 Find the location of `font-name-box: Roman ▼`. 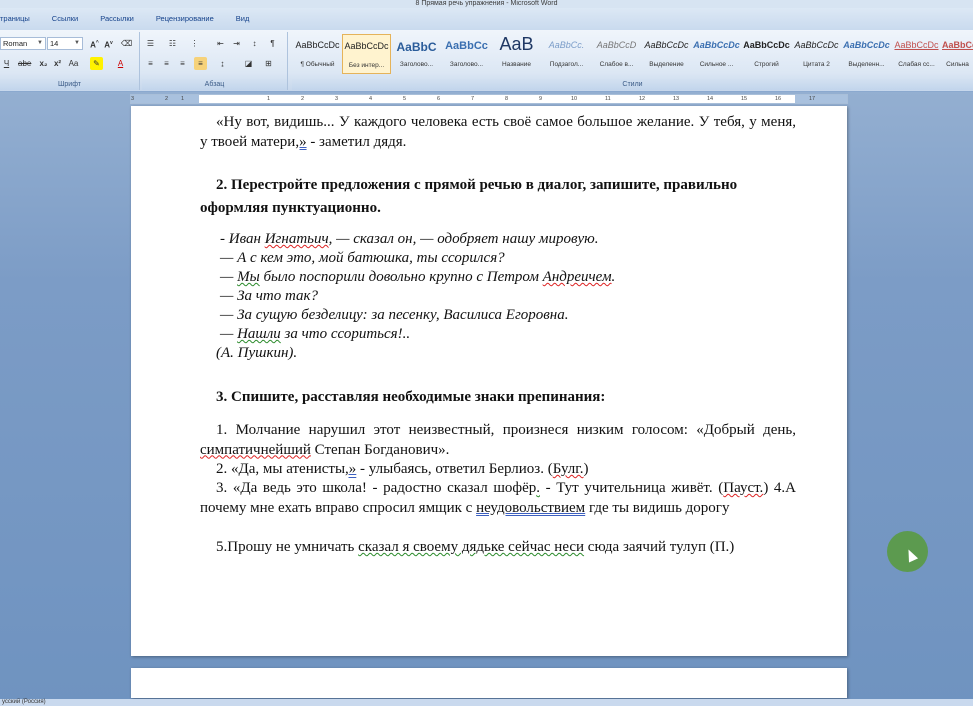

font-name-box: Roman ▼ is located at coordinates (23, 43).